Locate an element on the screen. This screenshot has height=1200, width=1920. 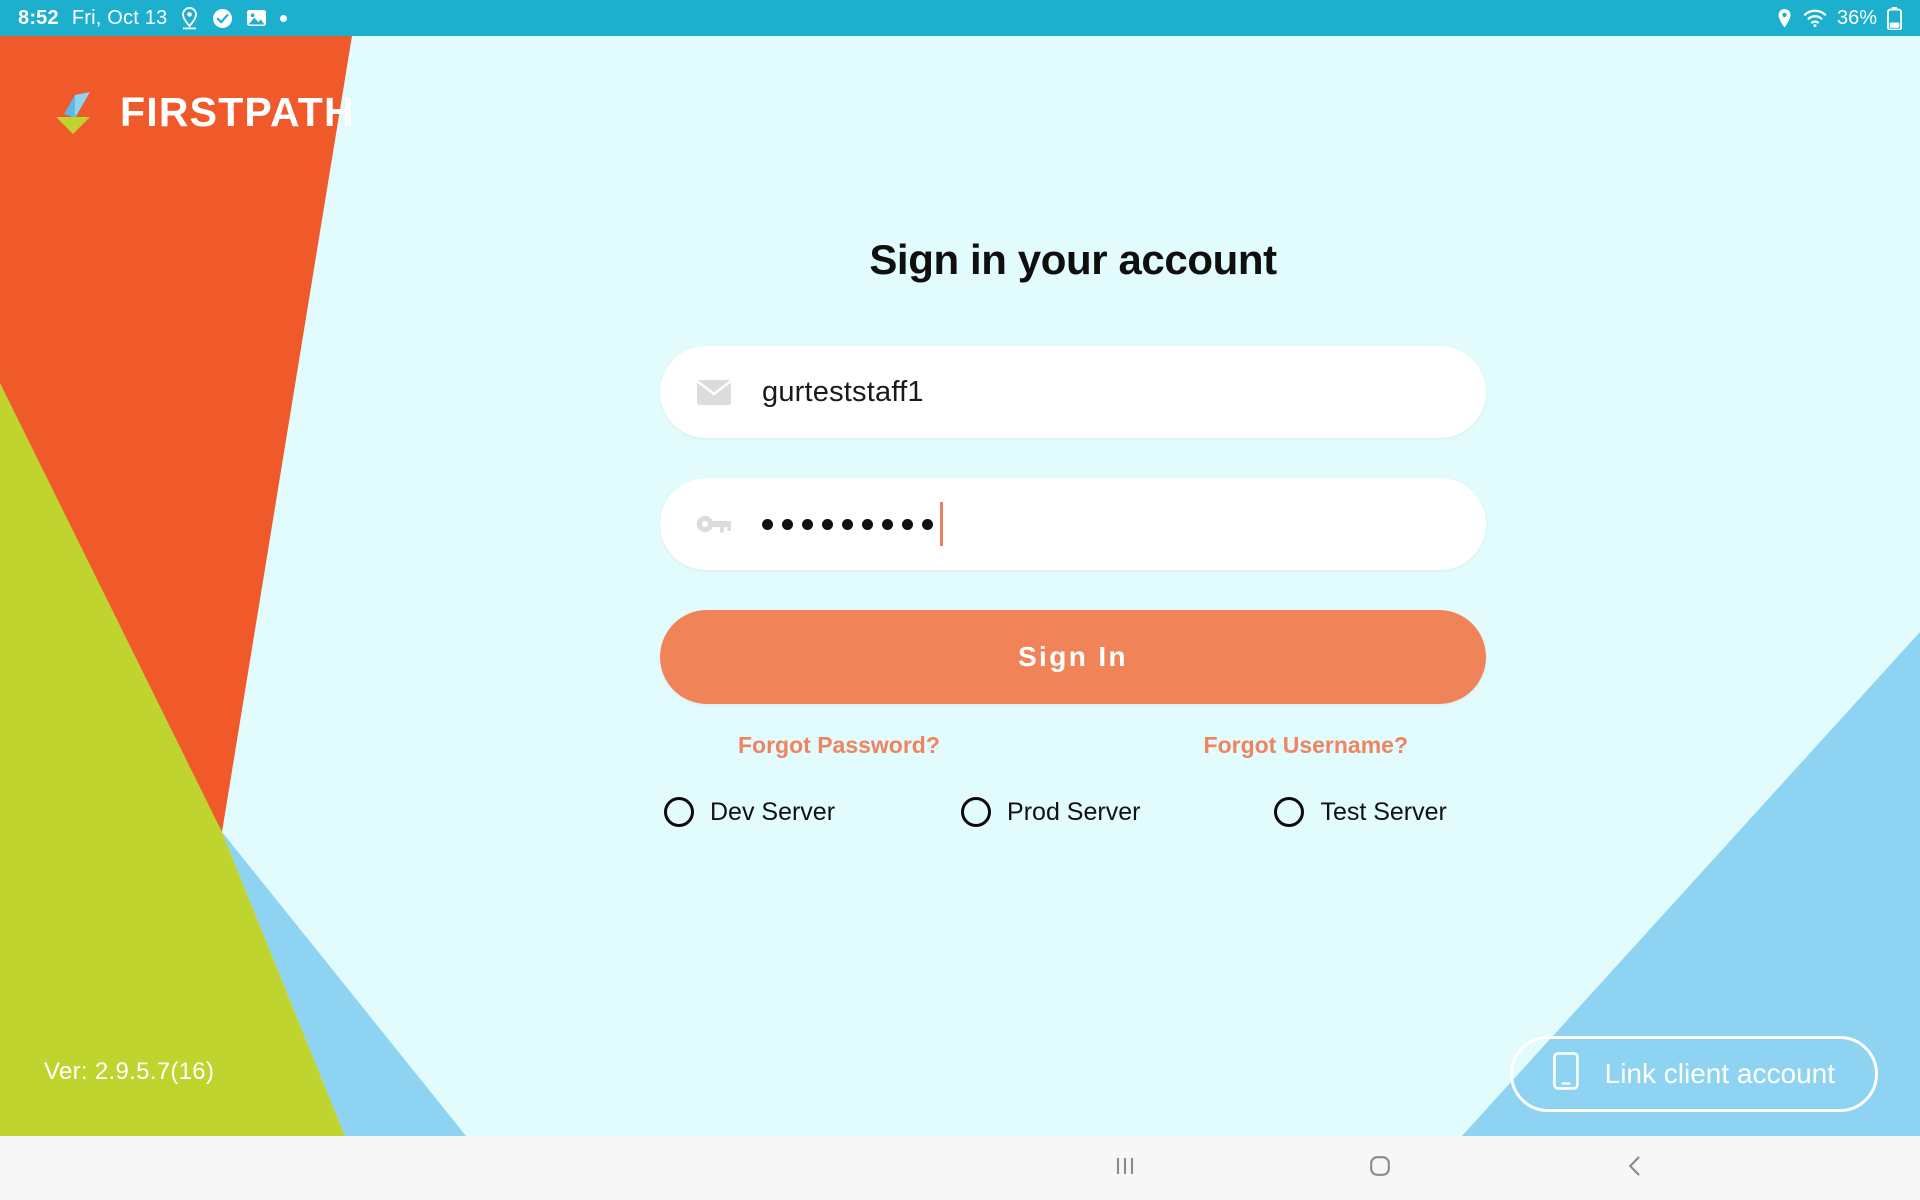
back-button is located at coordinates (1635, 1168).